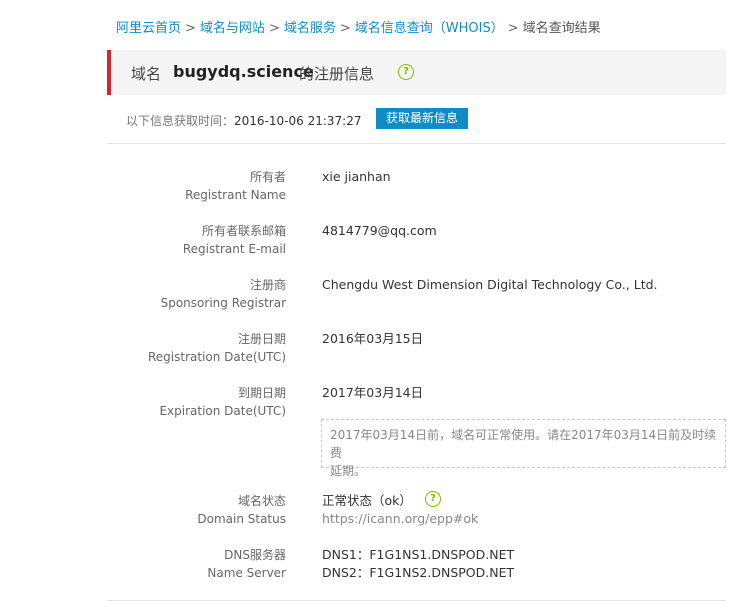  What do you see at coordinates (429, 28) in the screenshot?
I see `breadcrumb-whois-link: 域名信息查询（WHOIS）` at bounding box center [429, 28].